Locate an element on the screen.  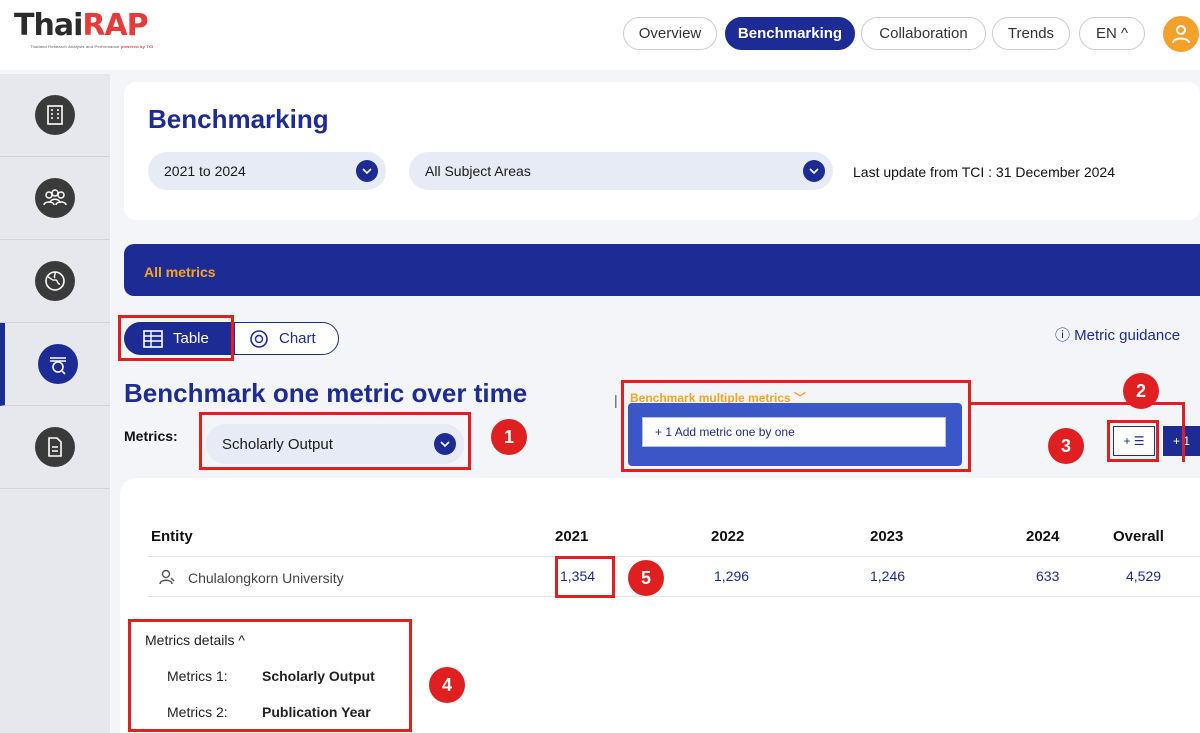
annotation-badge-3: 3 is located at coordinates (1066, 446).